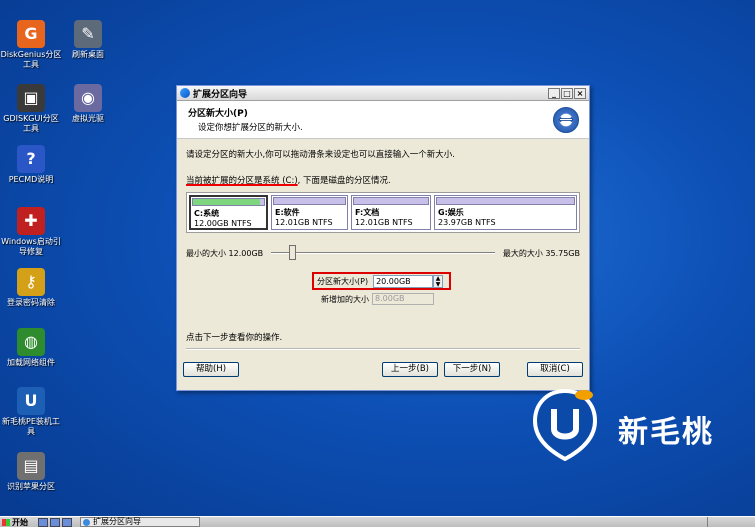 The height and width of the screenshot is (527, 755). Describe the element at coordinates (541, 253) in the screenshot. I see `max-size-label: 最大的大小 35.75GB` at that location.